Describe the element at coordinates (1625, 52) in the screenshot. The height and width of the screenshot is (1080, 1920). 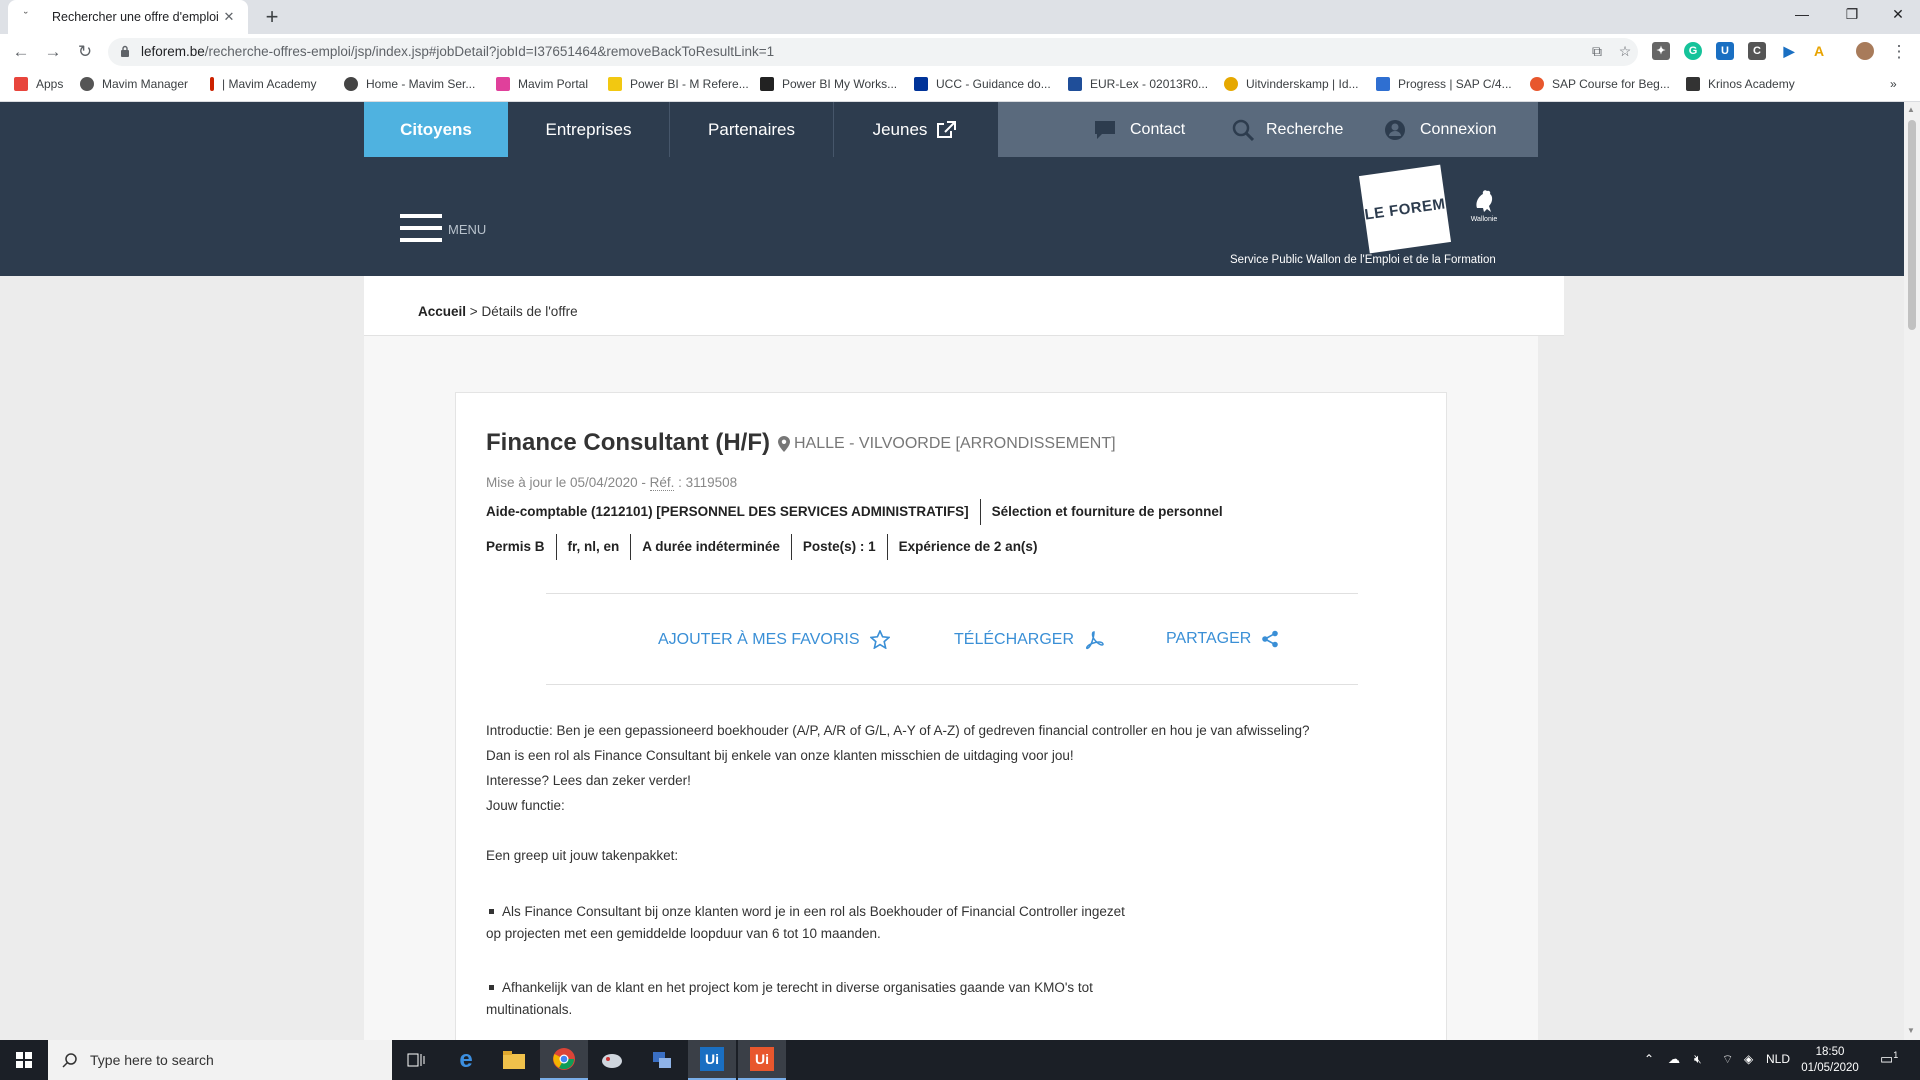
I see `star-icon: ☆` at that location.